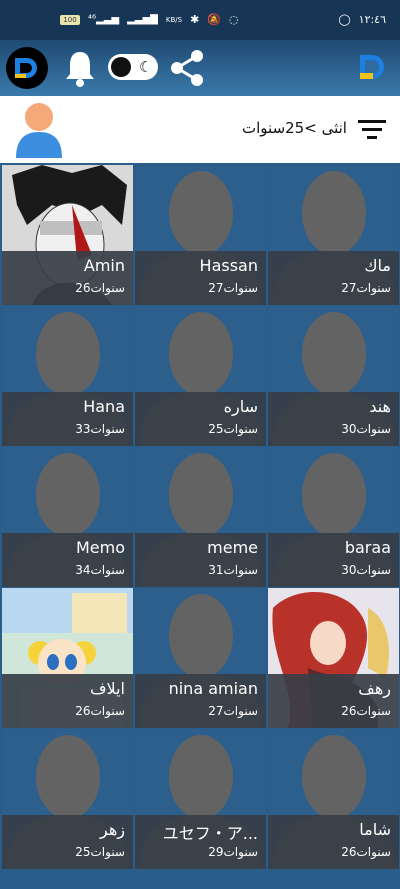 The height and width of the screenshot is (889, 400). Describe the element at coordinates (228, 265) in the screenshot. I see `profile-name: Hassan` at that location.